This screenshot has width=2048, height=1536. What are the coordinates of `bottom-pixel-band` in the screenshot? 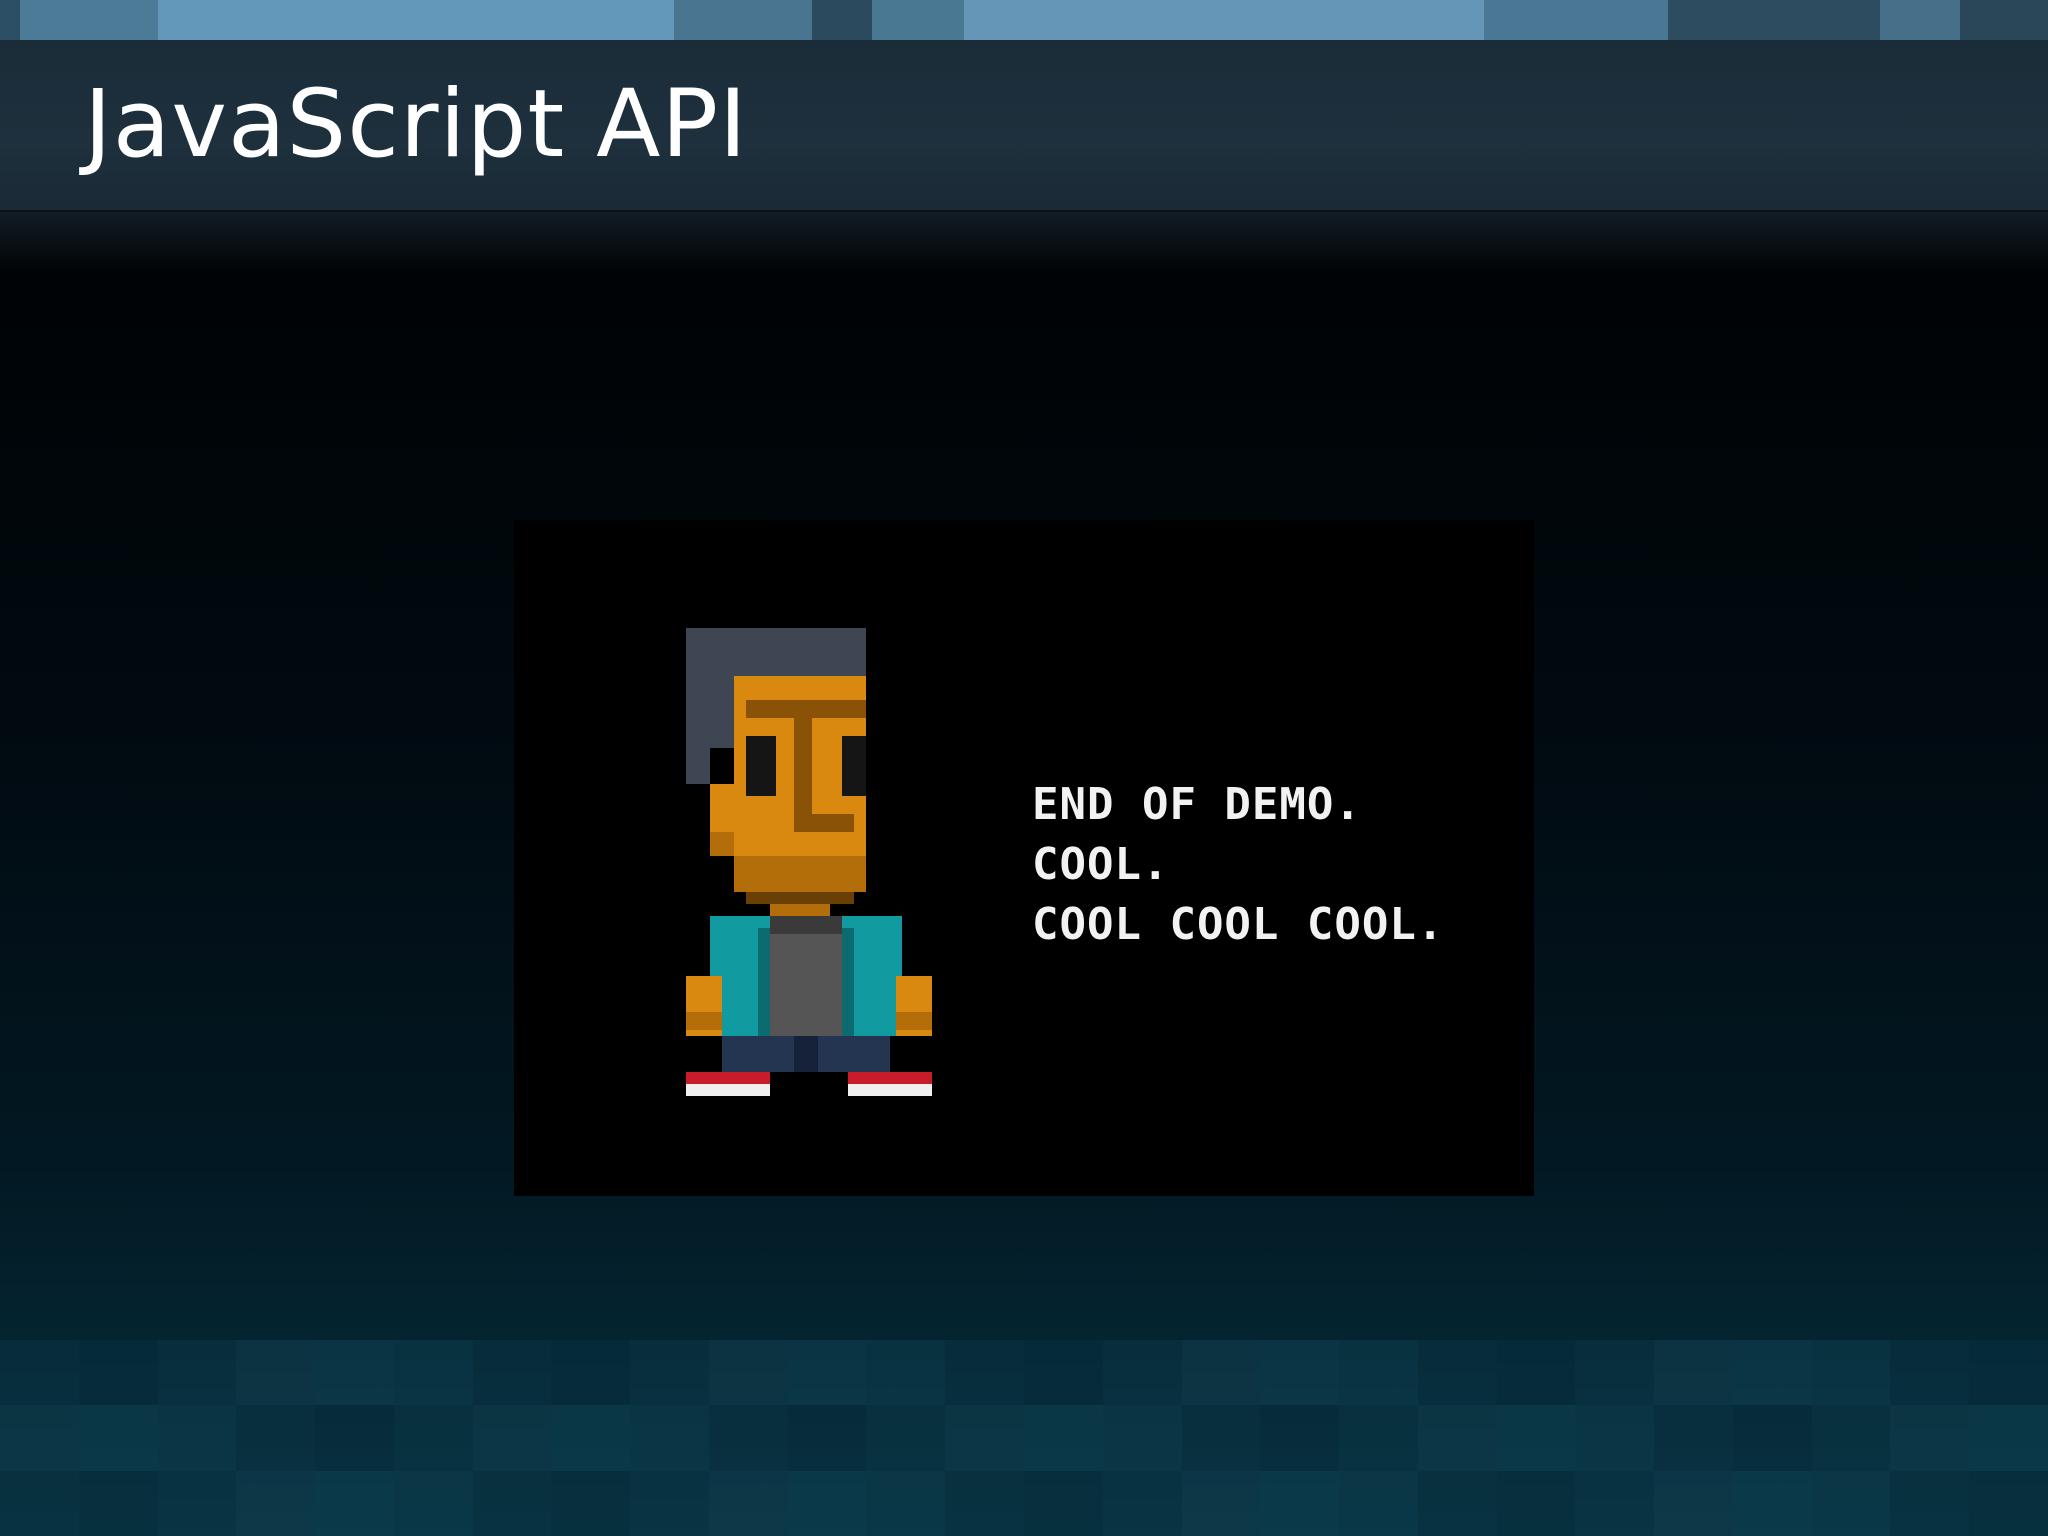 It's located at (1024, 1438).